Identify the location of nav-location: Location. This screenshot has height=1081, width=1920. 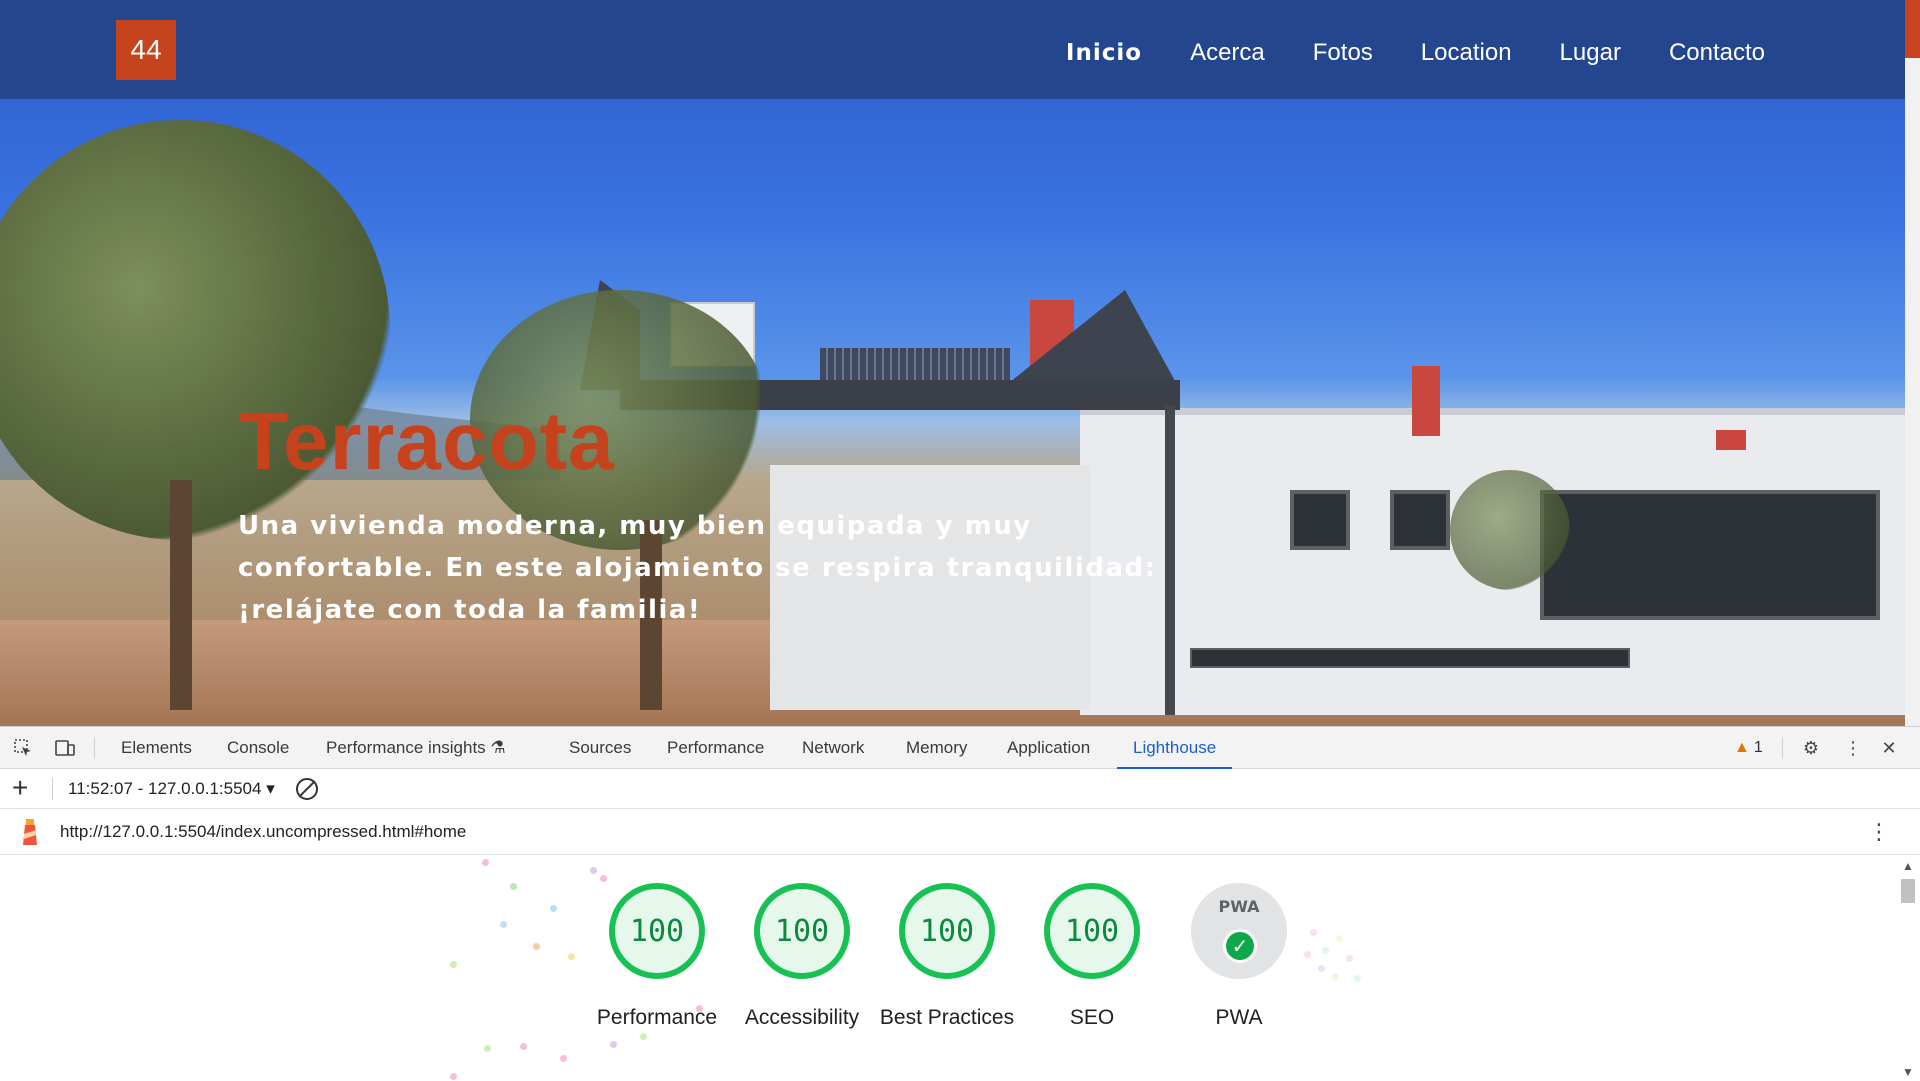
(1466, 53).